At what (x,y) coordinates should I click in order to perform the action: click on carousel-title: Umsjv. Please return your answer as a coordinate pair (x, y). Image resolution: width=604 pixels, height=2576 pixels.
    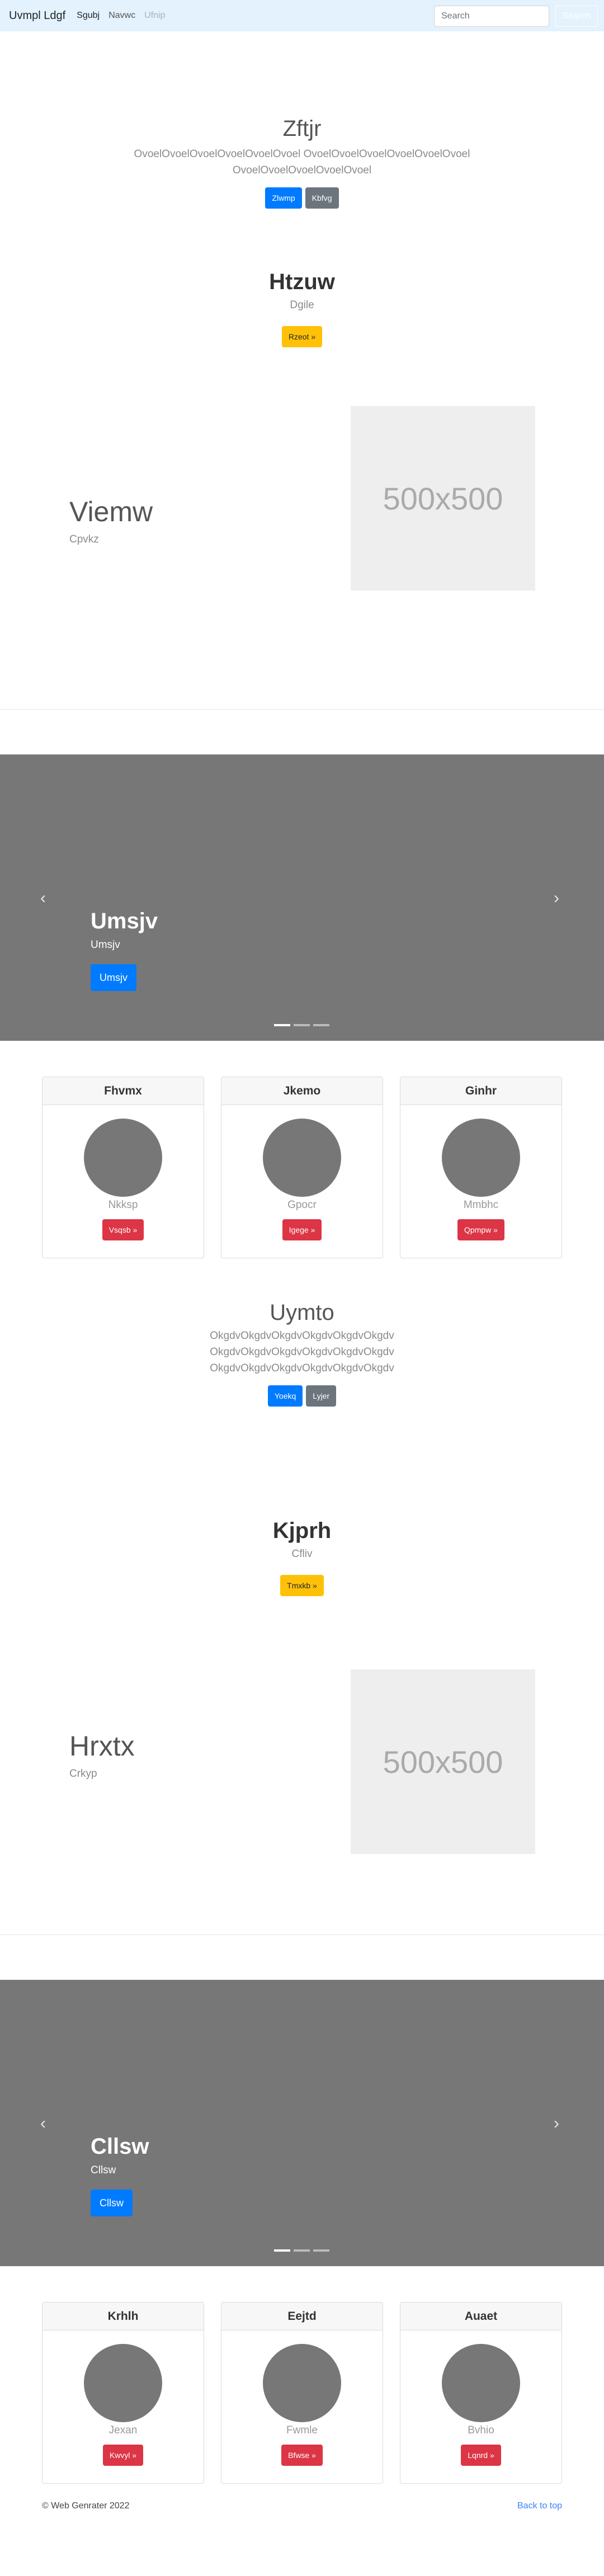
    Looking at the image, I should click on (124, 921).